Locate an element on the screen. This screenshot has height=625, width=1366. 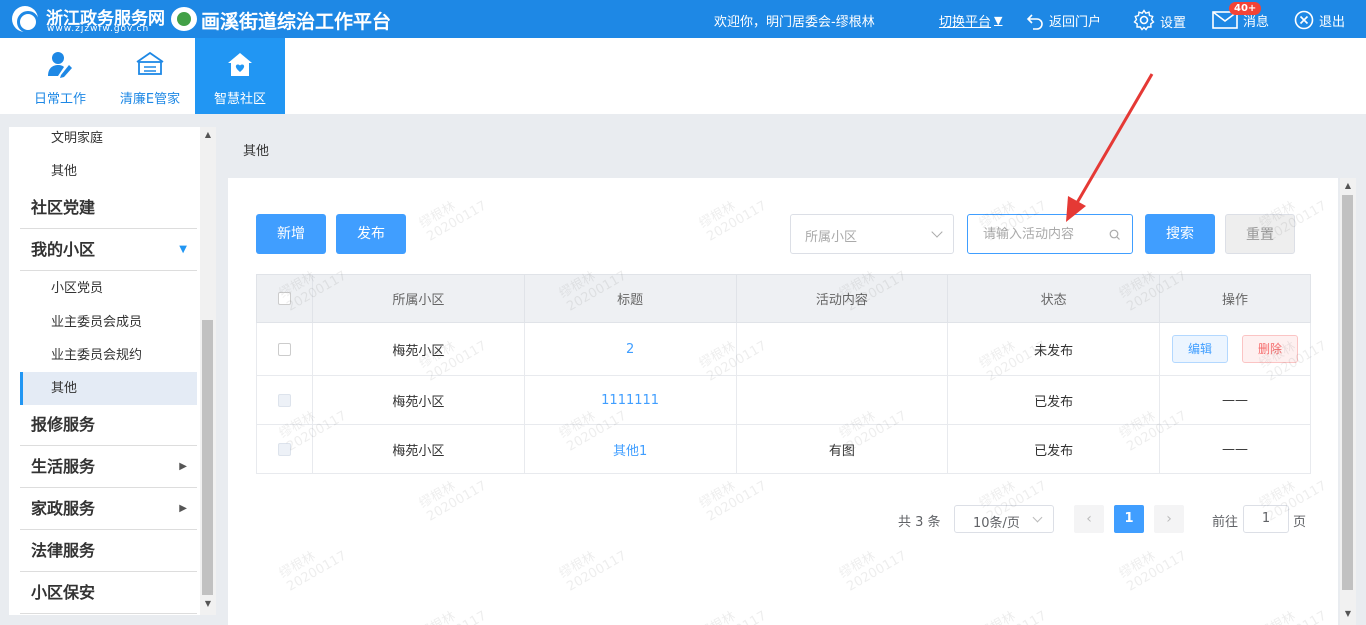
sidebar-item-owners-committee: 业主委员会成员 is located at coordinates (108, 322).